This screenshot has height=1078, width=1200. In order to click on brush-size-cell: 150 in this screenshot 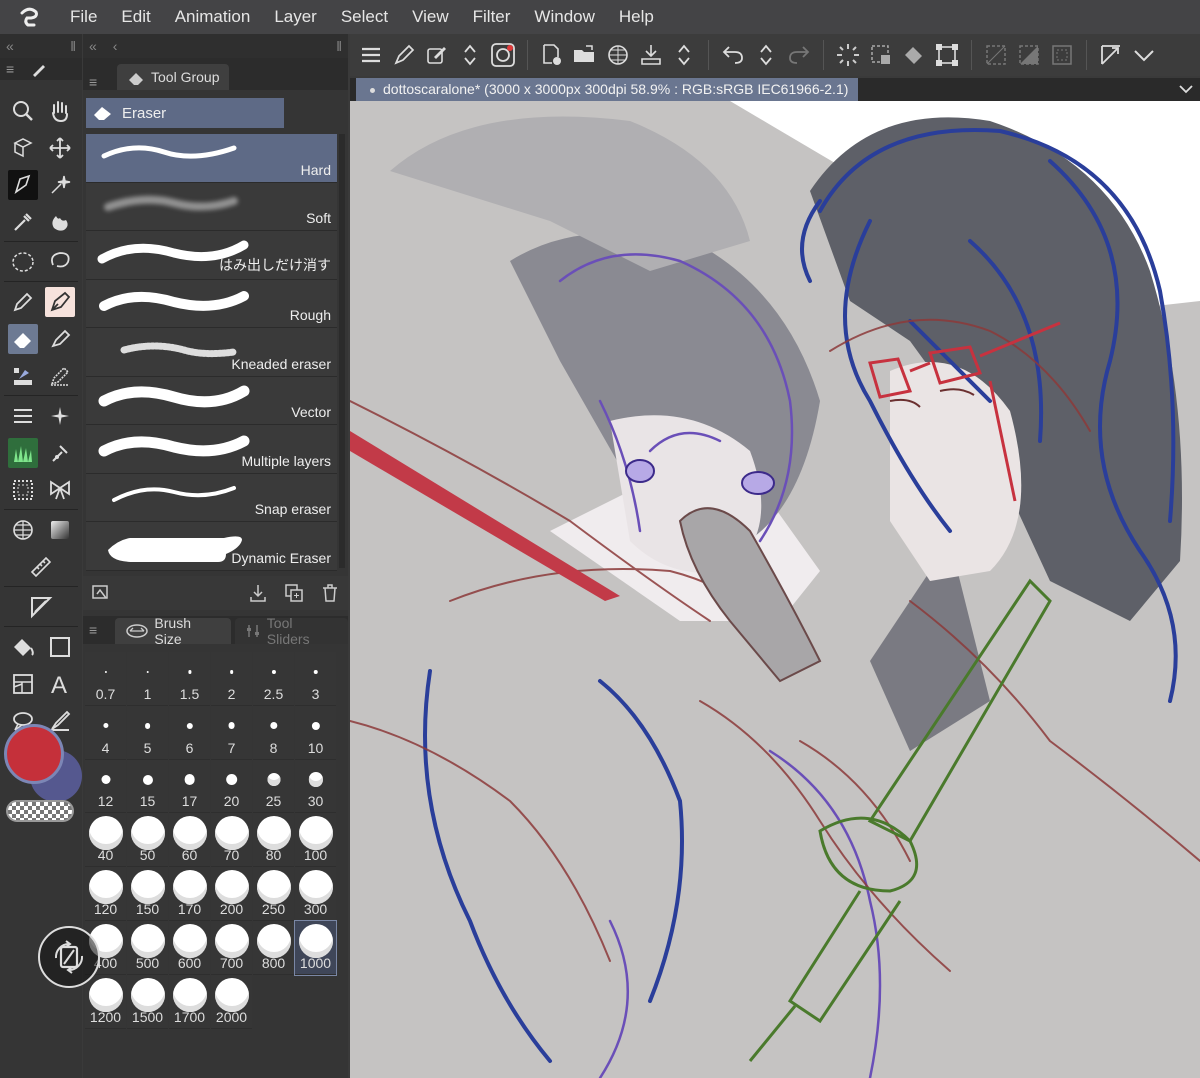, I will do `click(147, 894)`.